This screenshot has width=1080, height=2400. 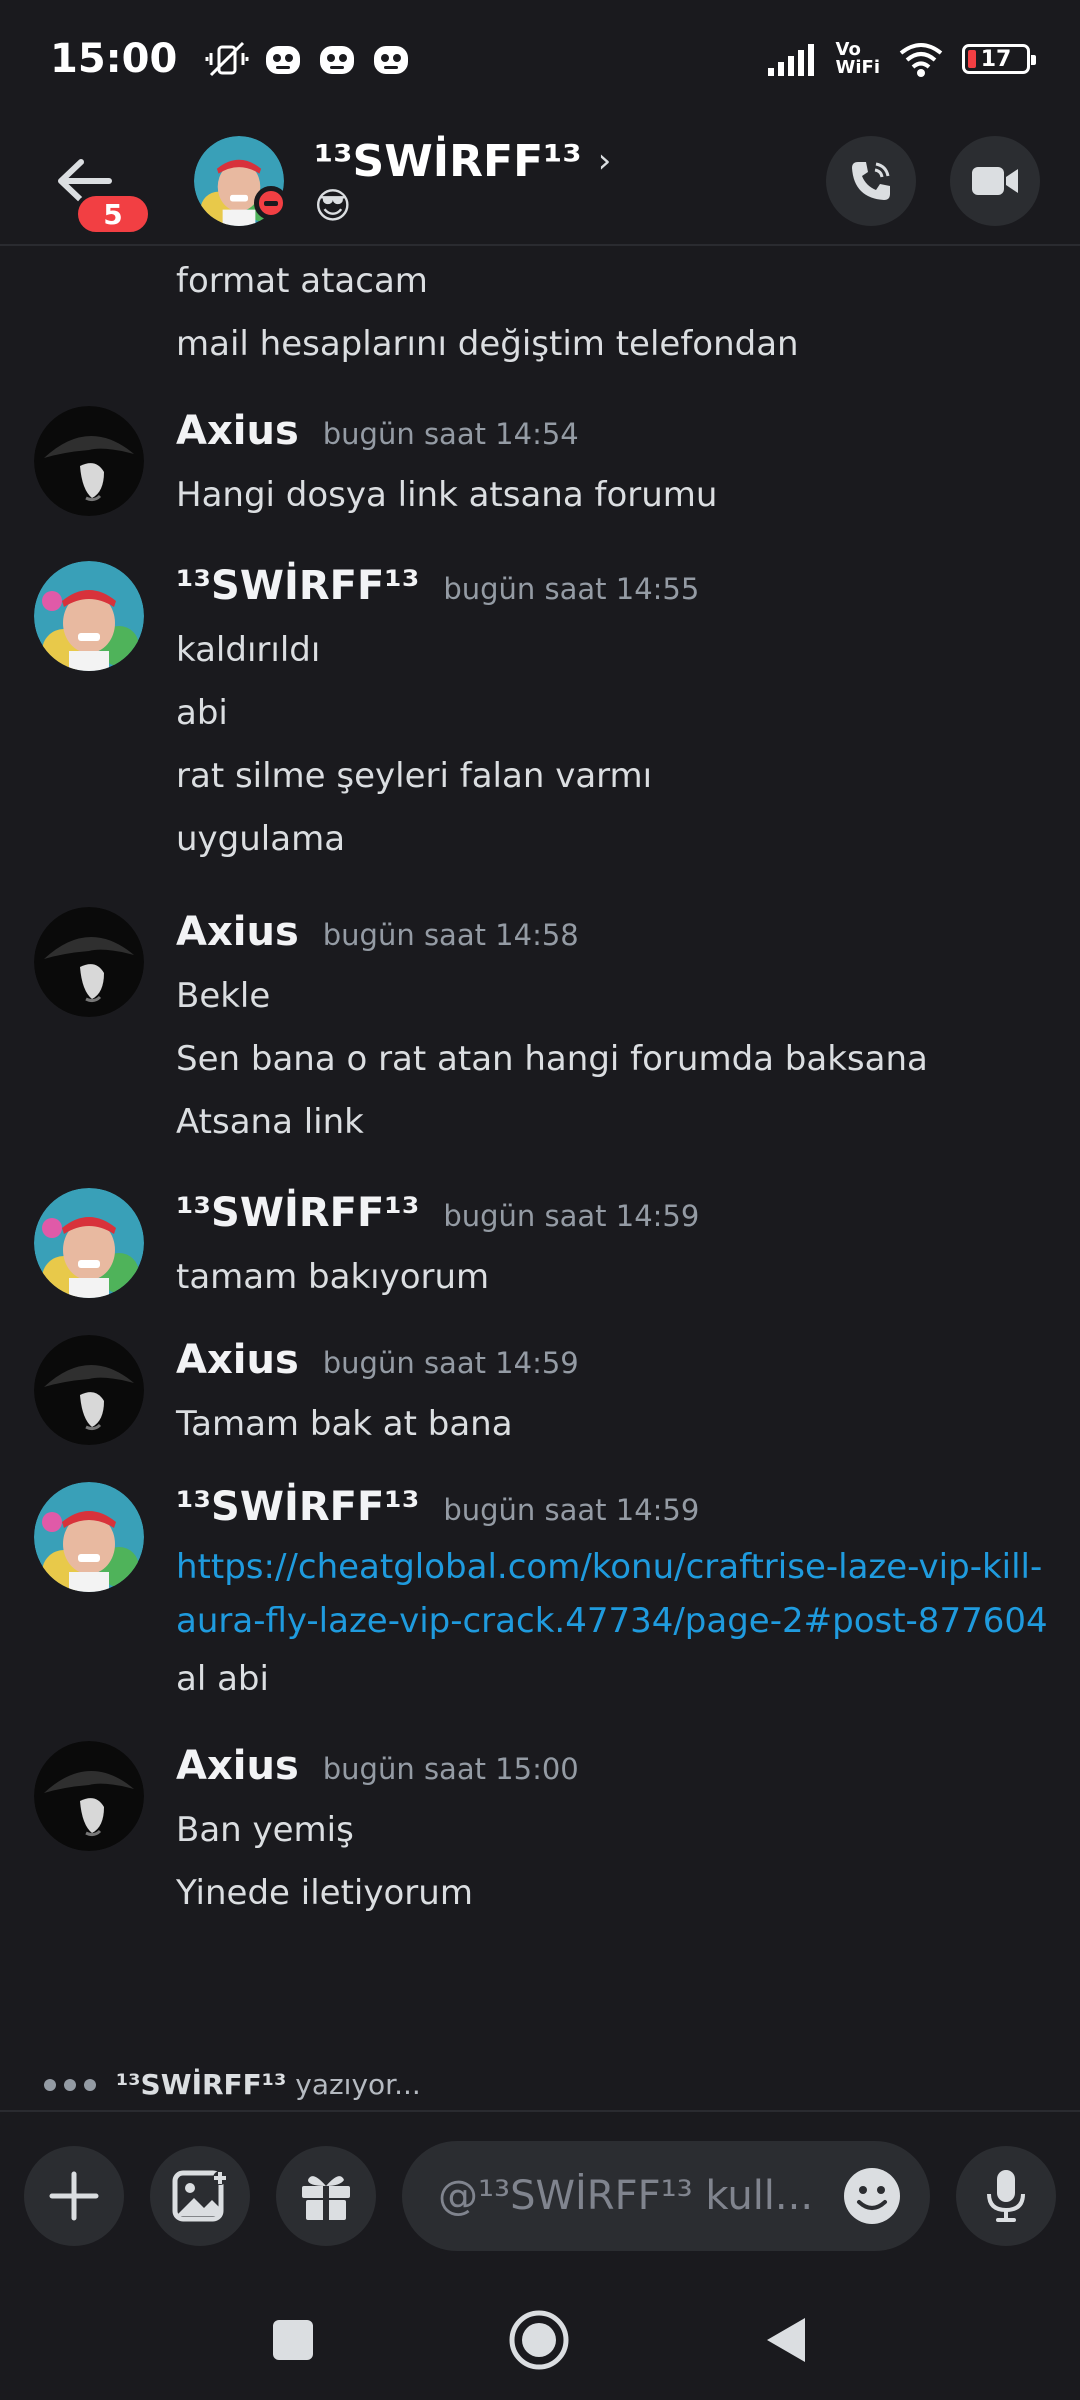 What do you see at coordinates (618, 436) in the screenshot?
I see `message-header: Axius bugün saat 14:54` at bounding box center [618, 436].